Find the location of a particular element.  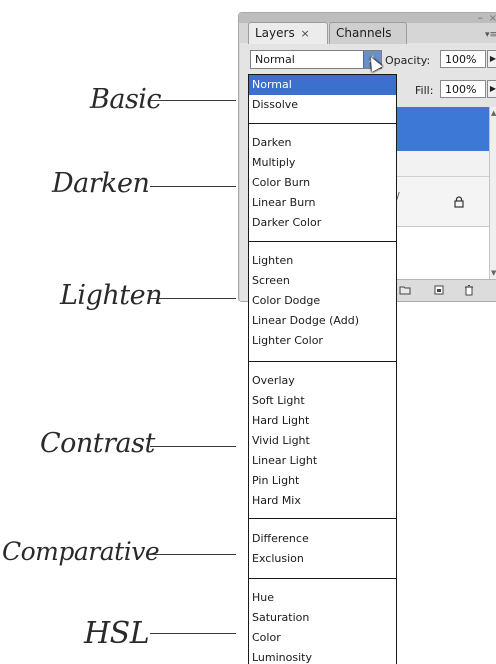

minimize-icon: – is located at coordinates (481, 17).